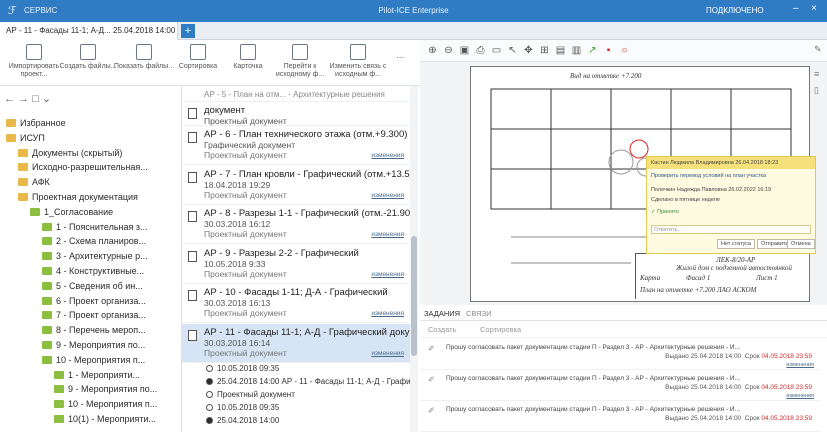  I want to click on connection-status: ПОДКЛЮЧЕНО, so click(735, 10).